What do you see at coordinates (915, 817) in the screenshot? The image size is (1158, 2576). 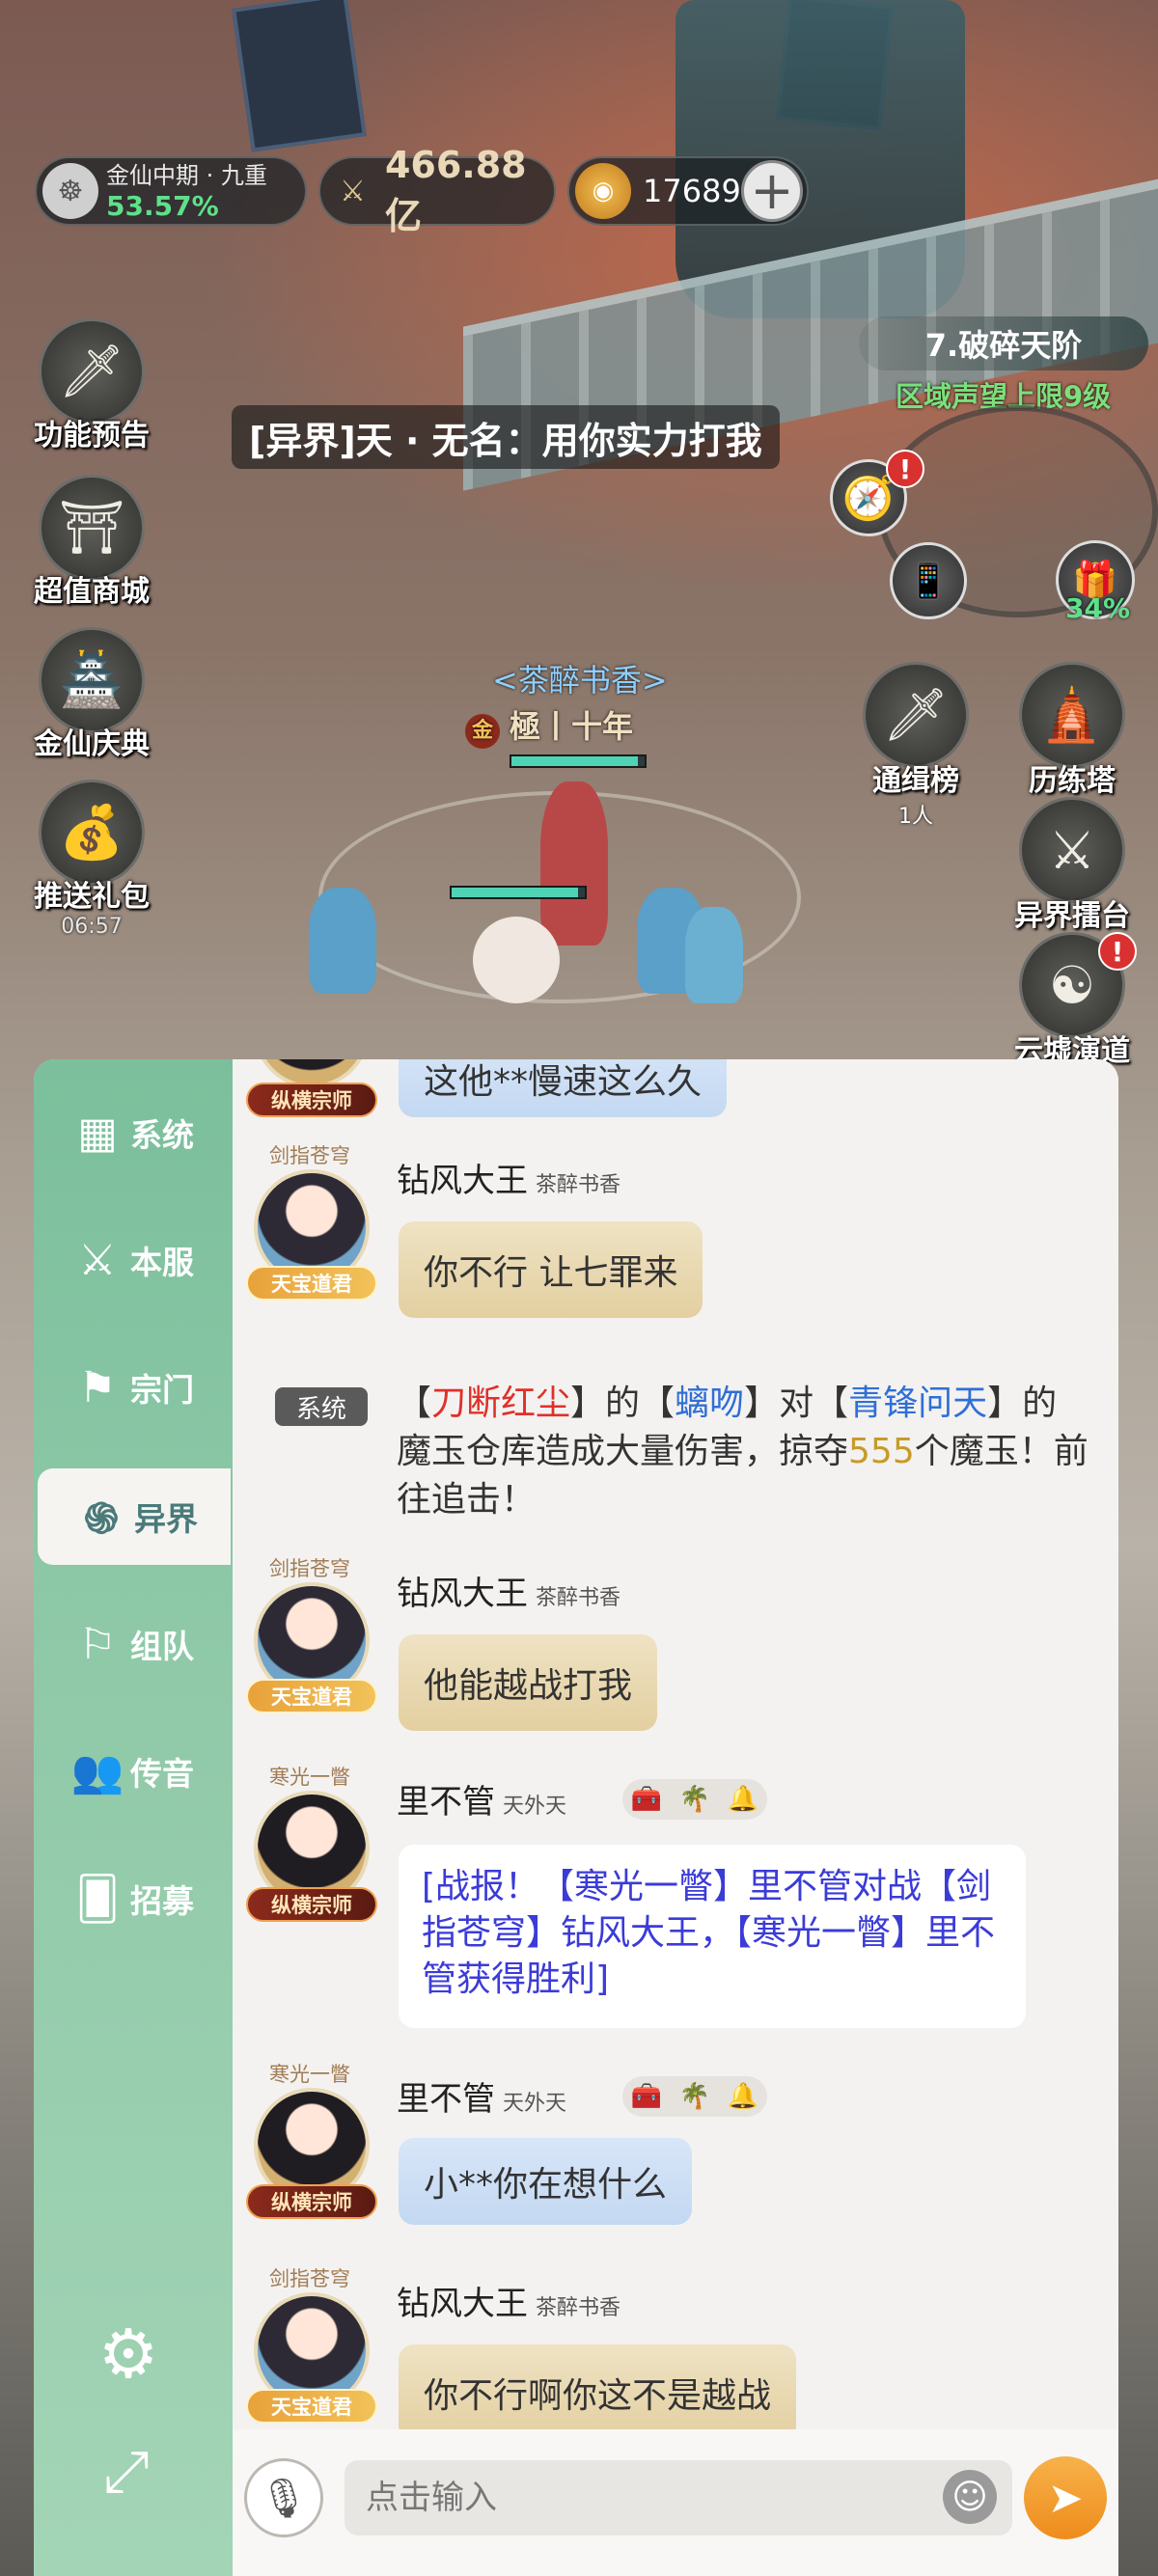 I see `wanted-count: 1人` at bounding box center [915, 817].